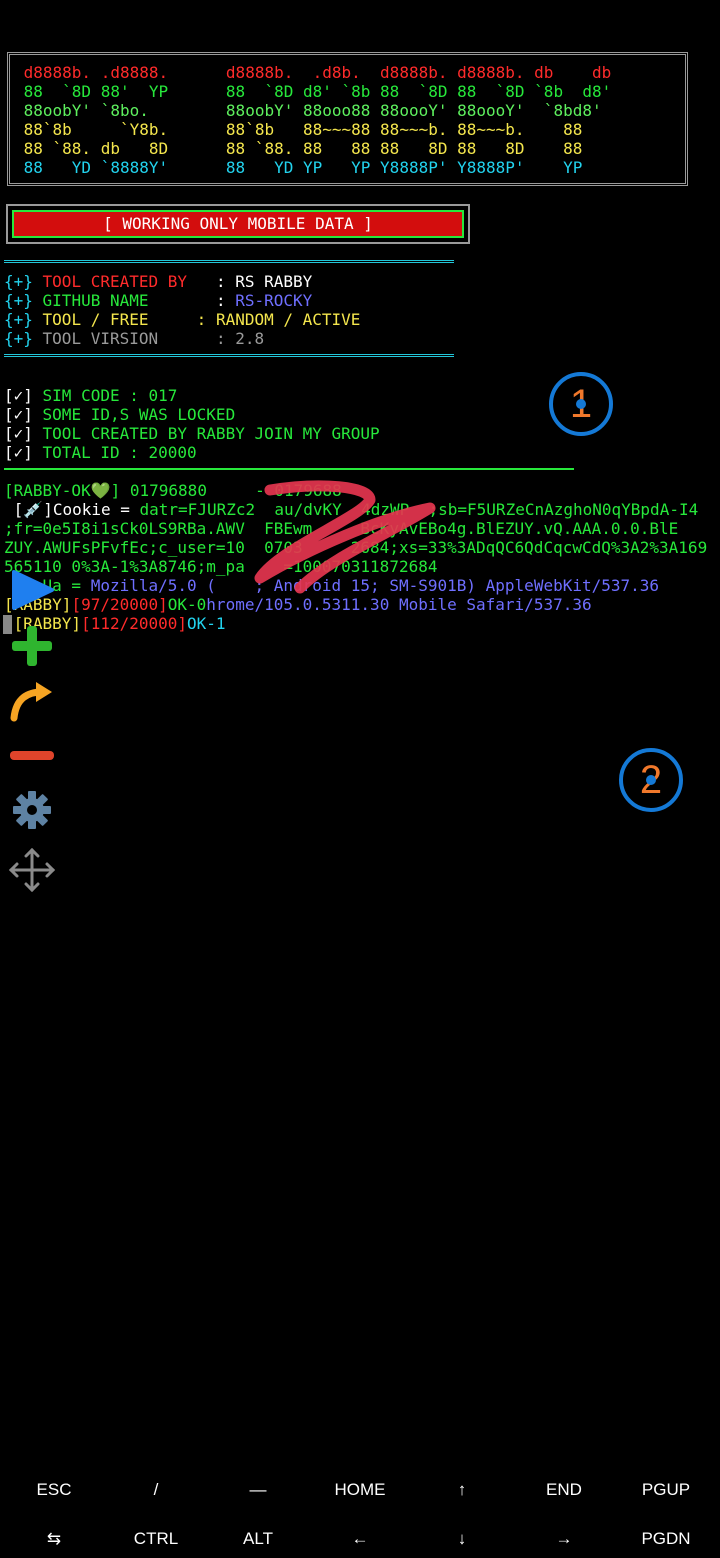  I want to click on check-group: [✓] TOOL CREATED BY RABBY JOIN MY GROUP, so click(192, 433).